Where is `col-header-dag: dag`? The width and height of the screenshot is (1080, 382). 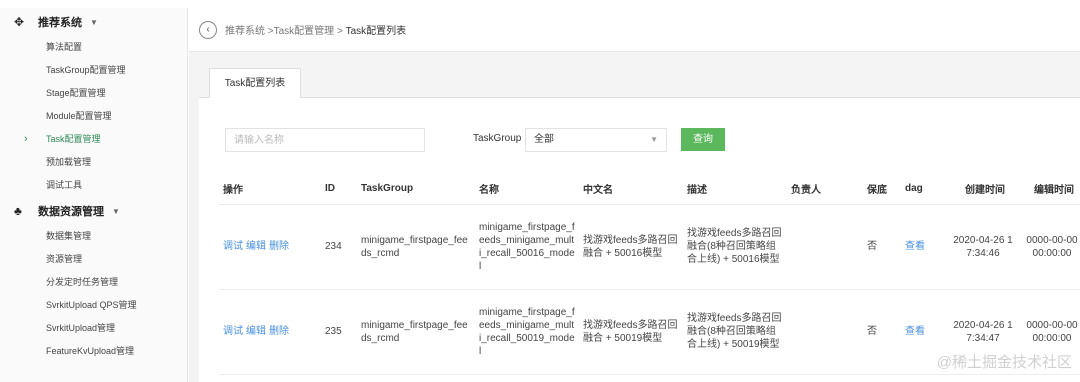 col-header-dag: dag is located at coordinates (924, 189).